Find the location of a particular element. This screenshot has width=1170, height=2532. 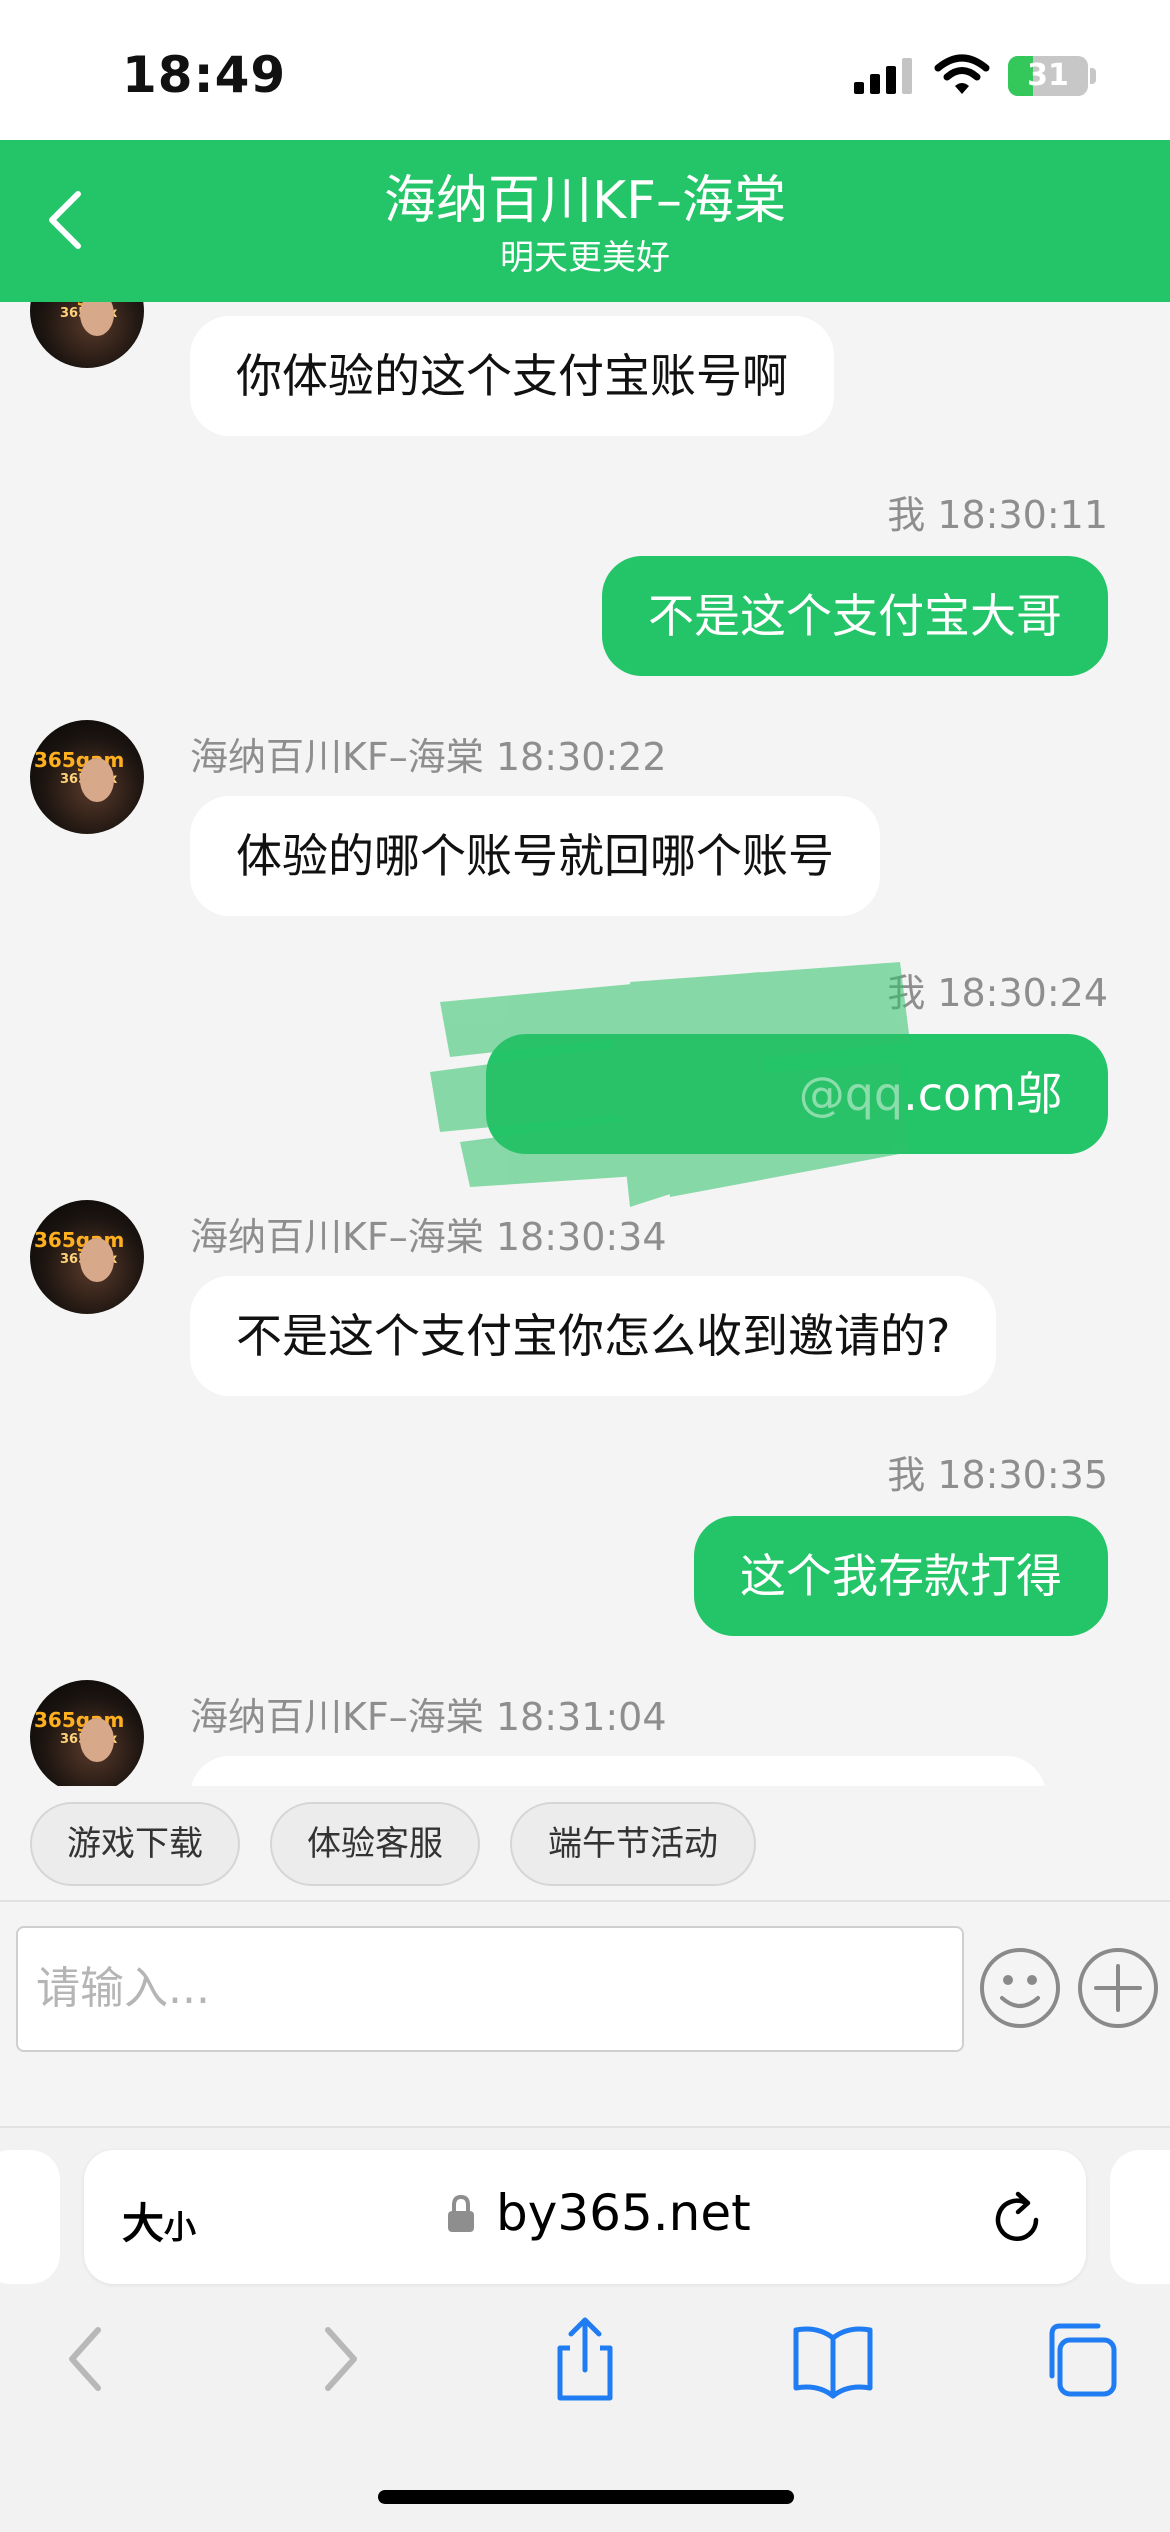

bookmarks-icon is located at coordinates (833, 2359).